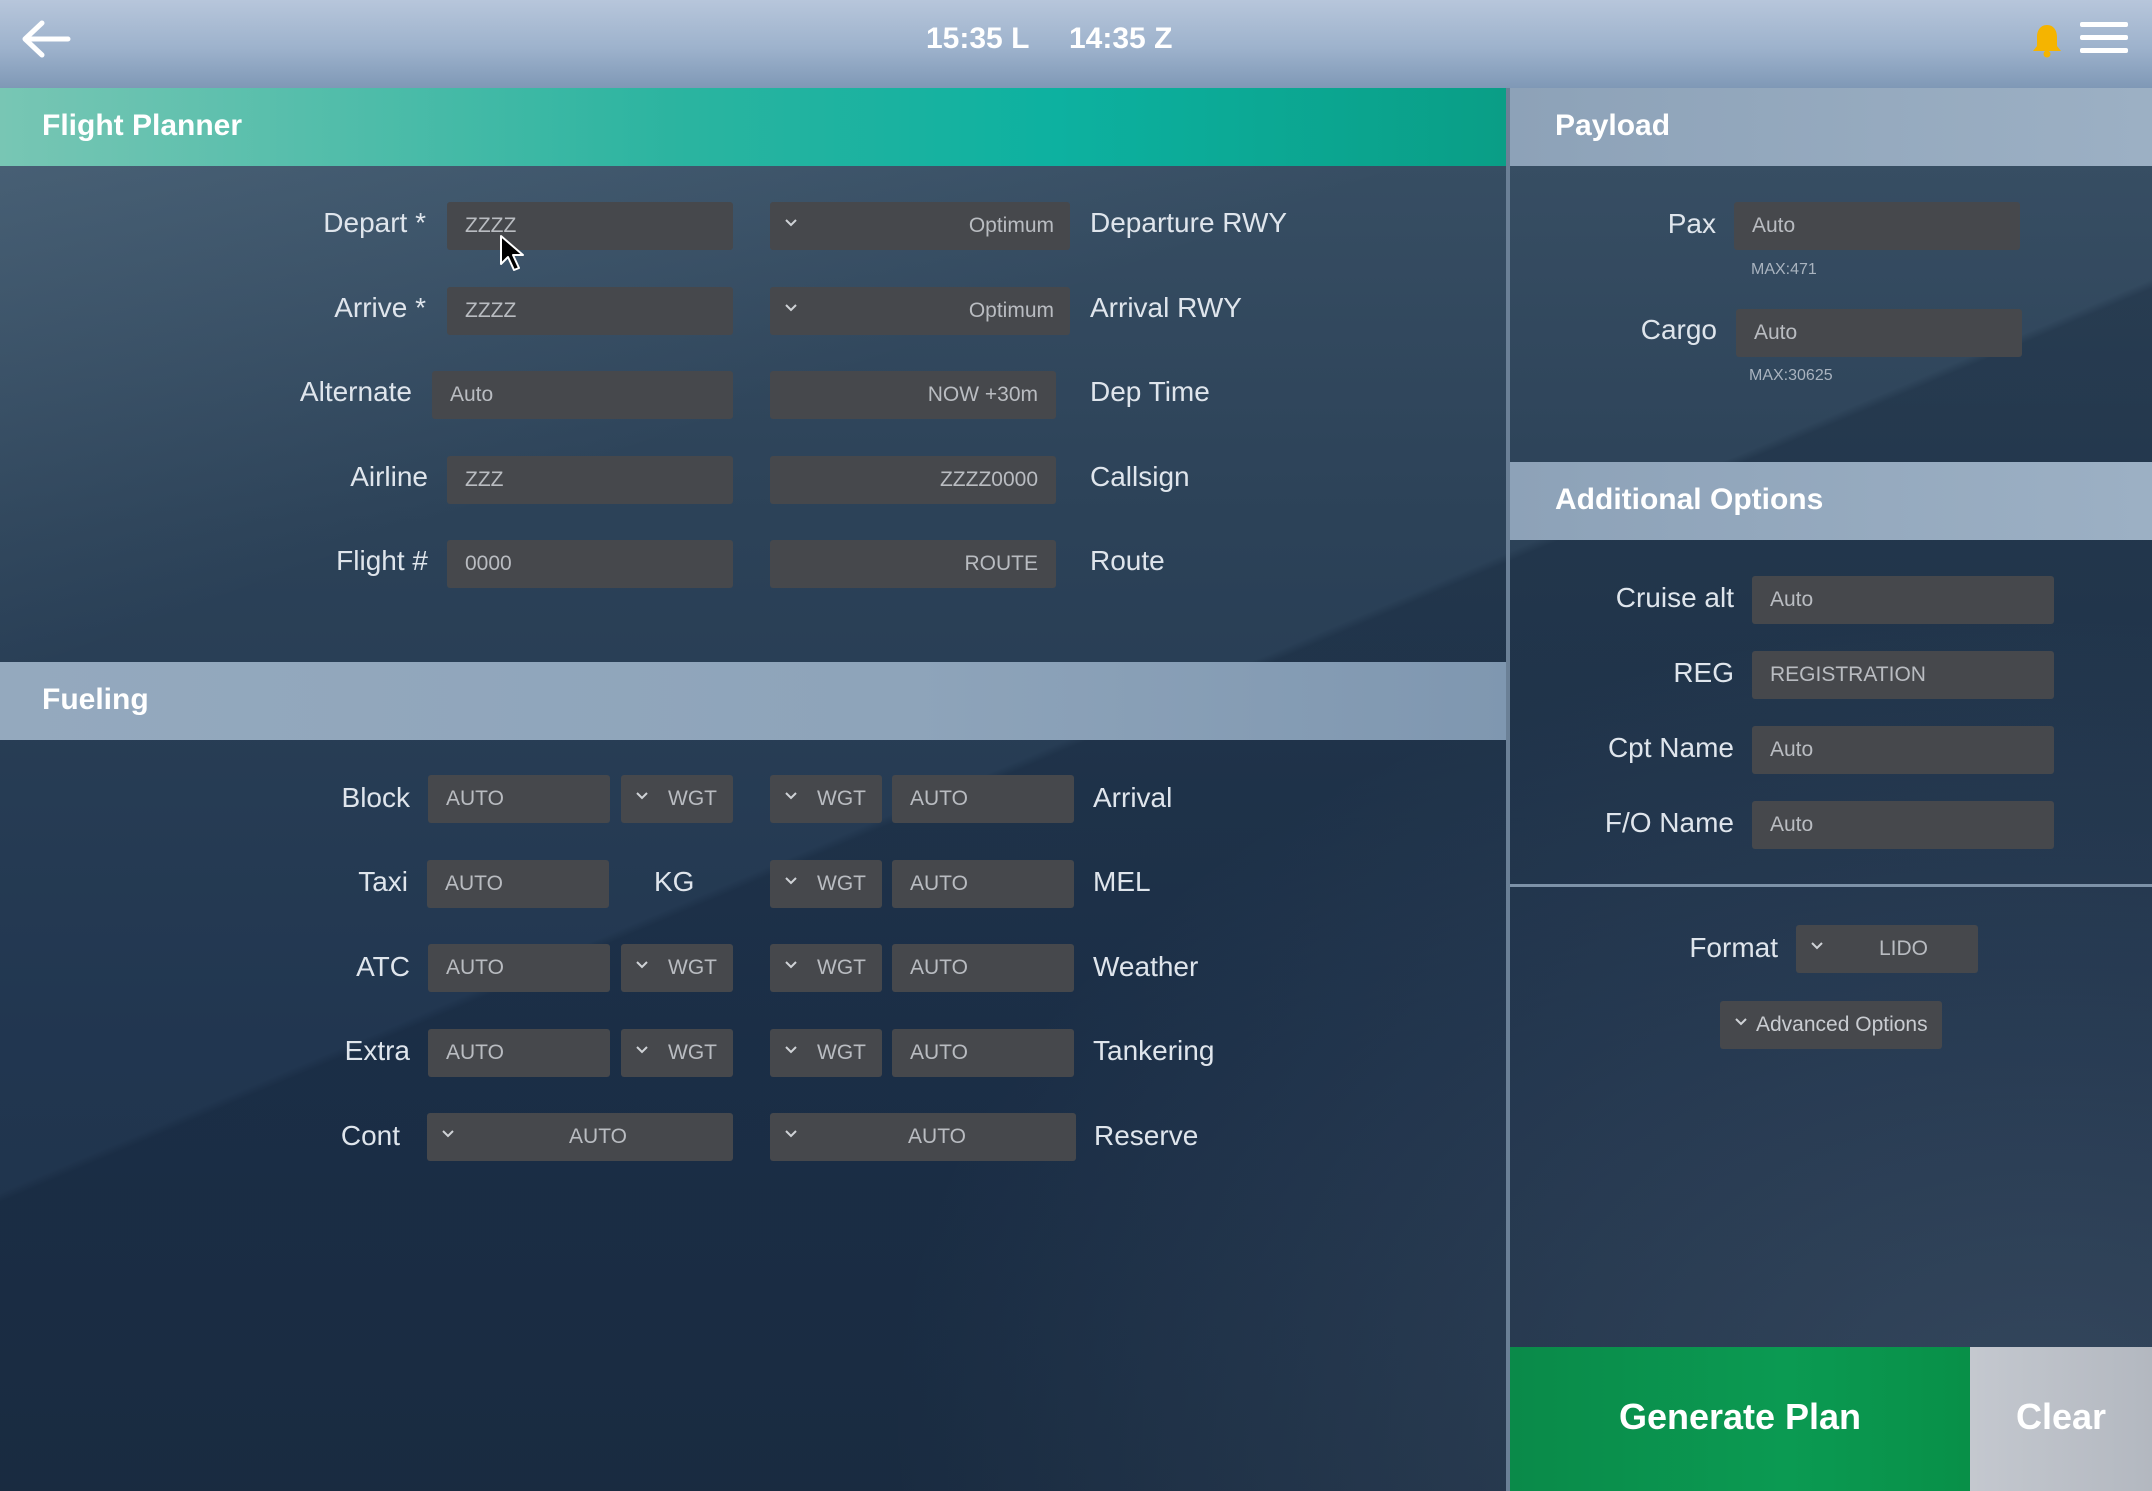 This screenshot has height=1491, width=2152. Describe the element at coordinates (377, 1050) in the screenshot. I see `extra-label: Extra` at that location.